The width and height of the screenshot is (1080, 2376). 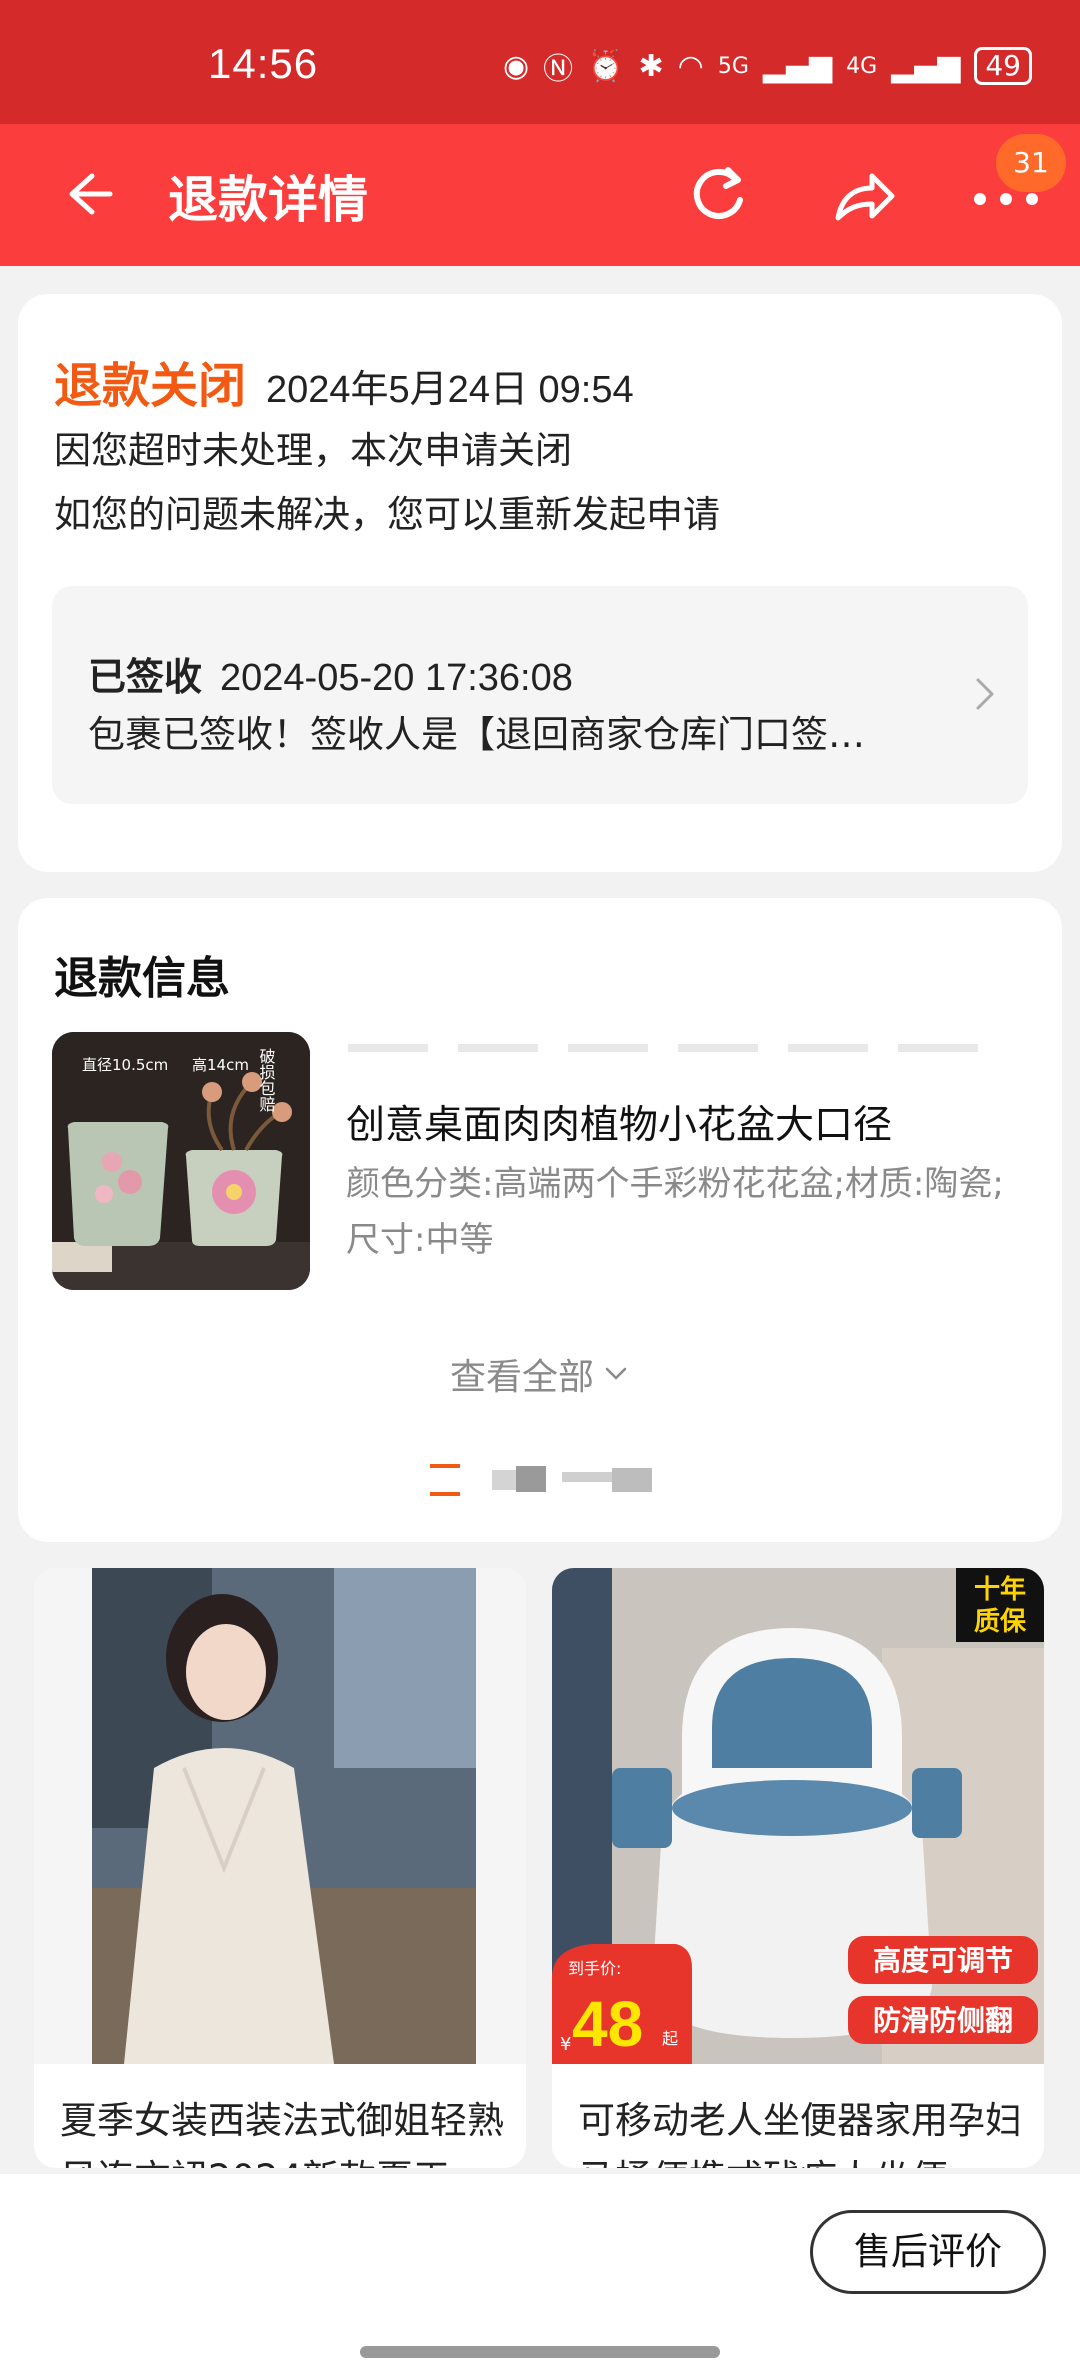 What do you see at coordinates (616, 1373) in the screenshot?
I see `chevron-down-icon` at bounding box center [616, 1373].